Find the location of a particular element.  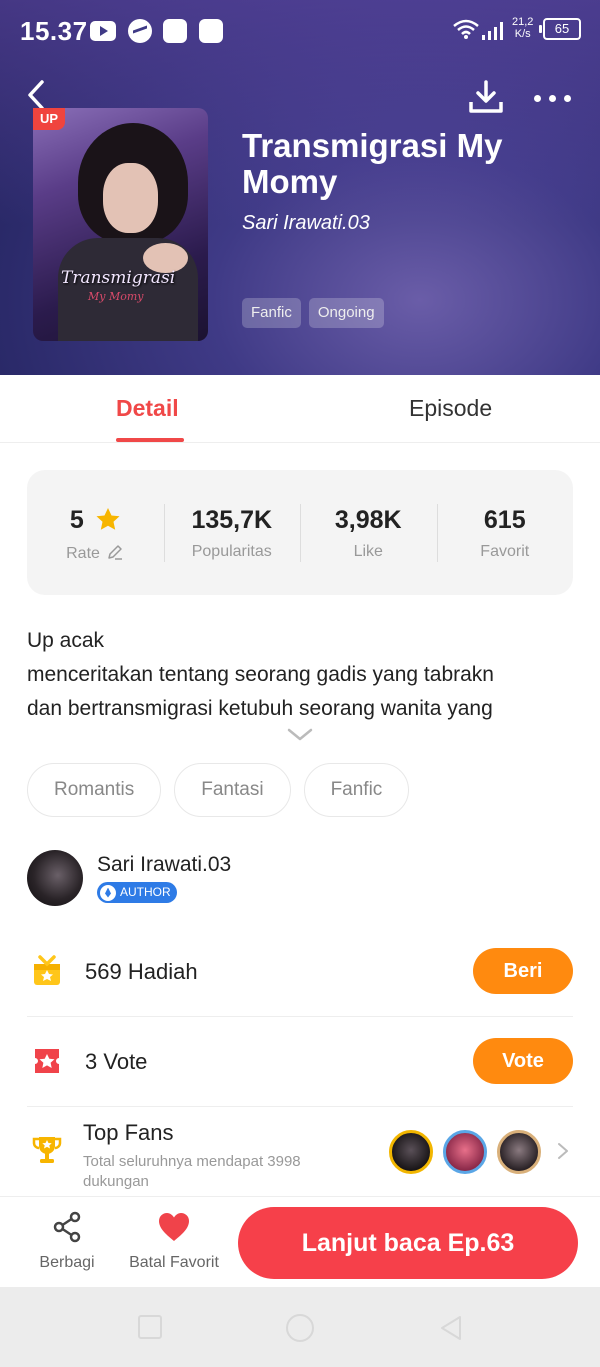

favorites-value: 615 is located at coordinates (504, 520).